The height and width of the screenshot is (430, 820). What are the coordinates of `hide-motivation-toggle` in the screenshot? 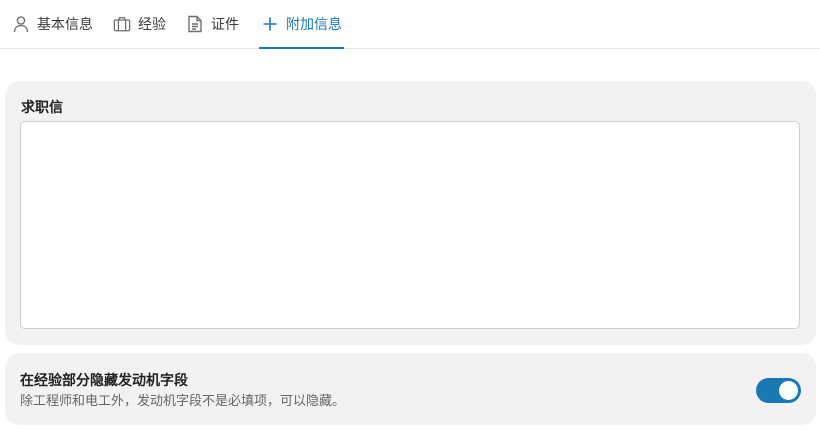 It's located at (778, 390).